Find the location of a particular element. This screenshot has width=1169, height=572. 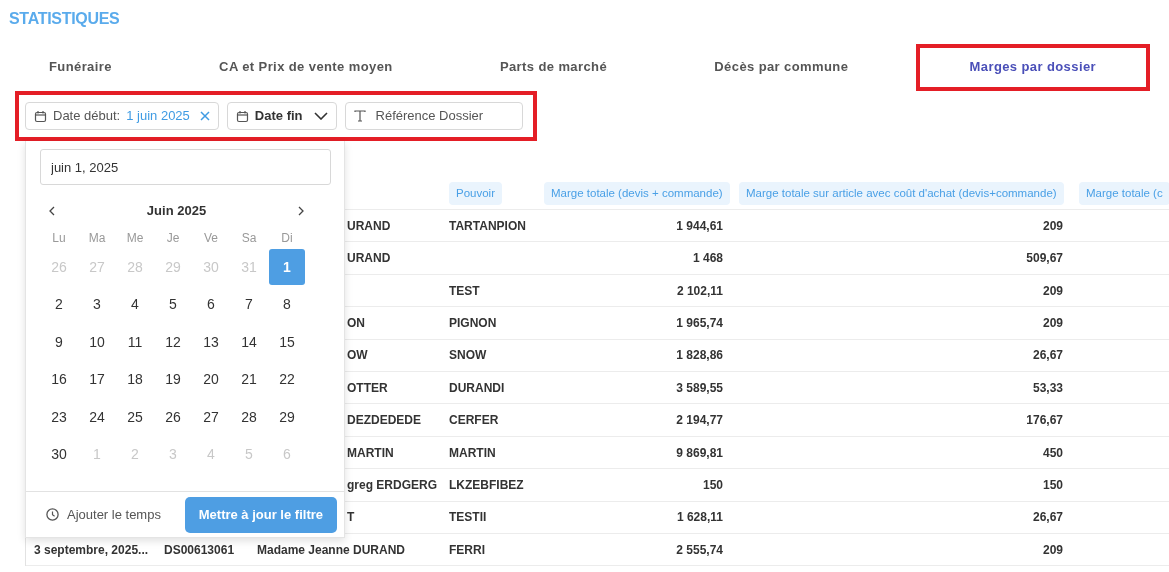

calendar-day: 7 is located at coordinates (249, 304).